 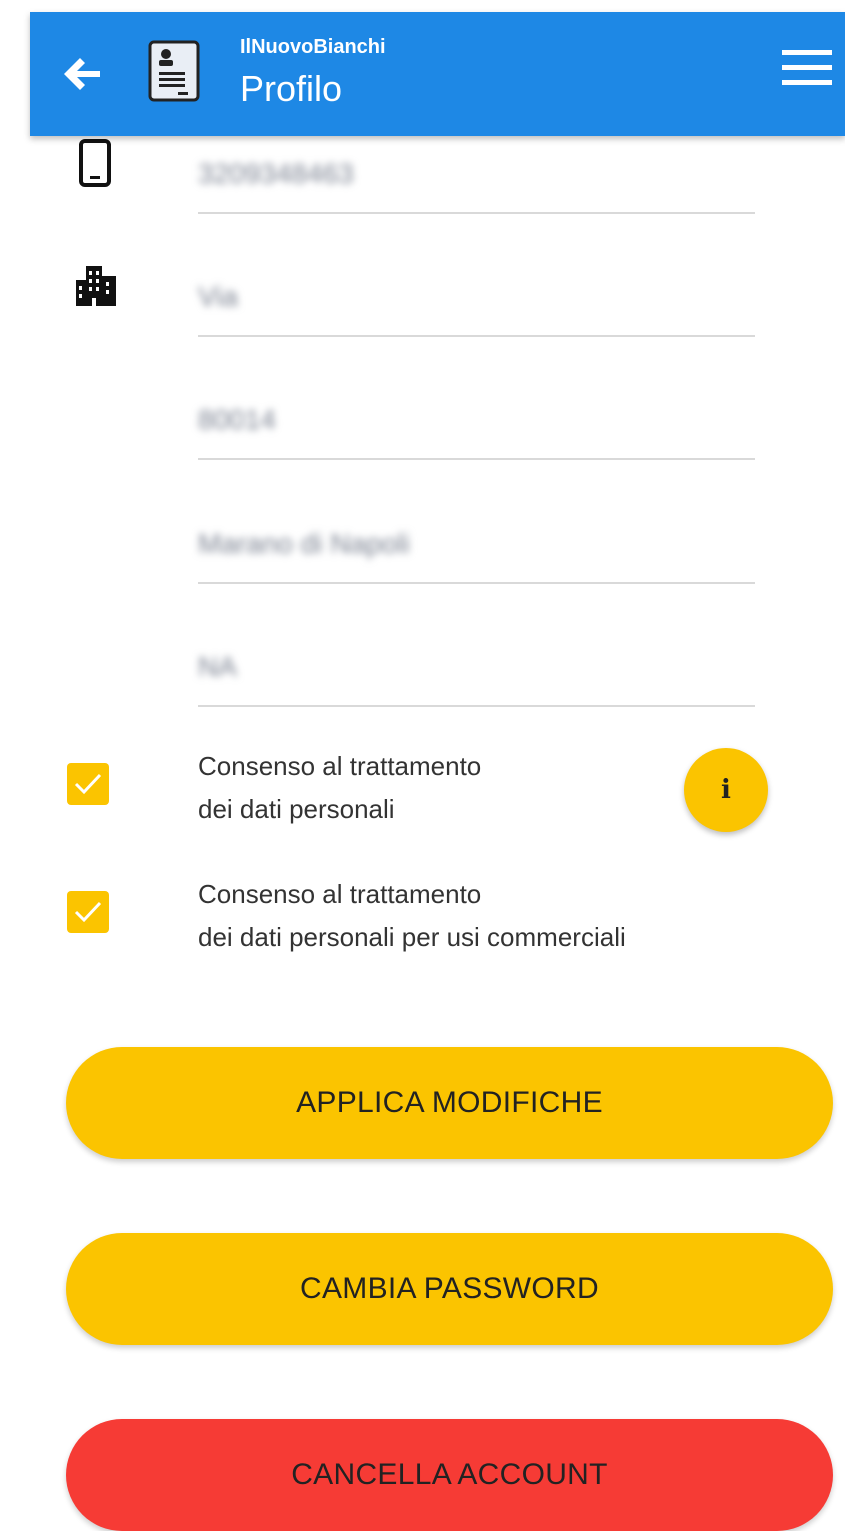 What do you see at coordinates (96, 286) in the screenshot?
I see `city-buildings-icon` at bounding box center [96, 286].